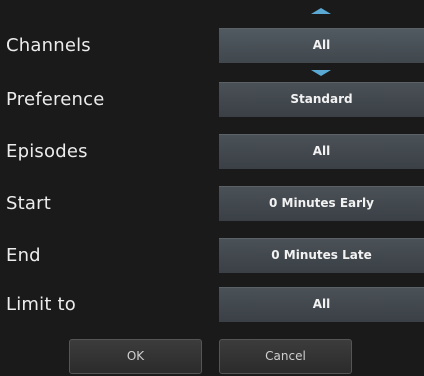 The width and height of the screenshot is (424, 376). I want to click on arrow-down-icon, so click(321, 73).